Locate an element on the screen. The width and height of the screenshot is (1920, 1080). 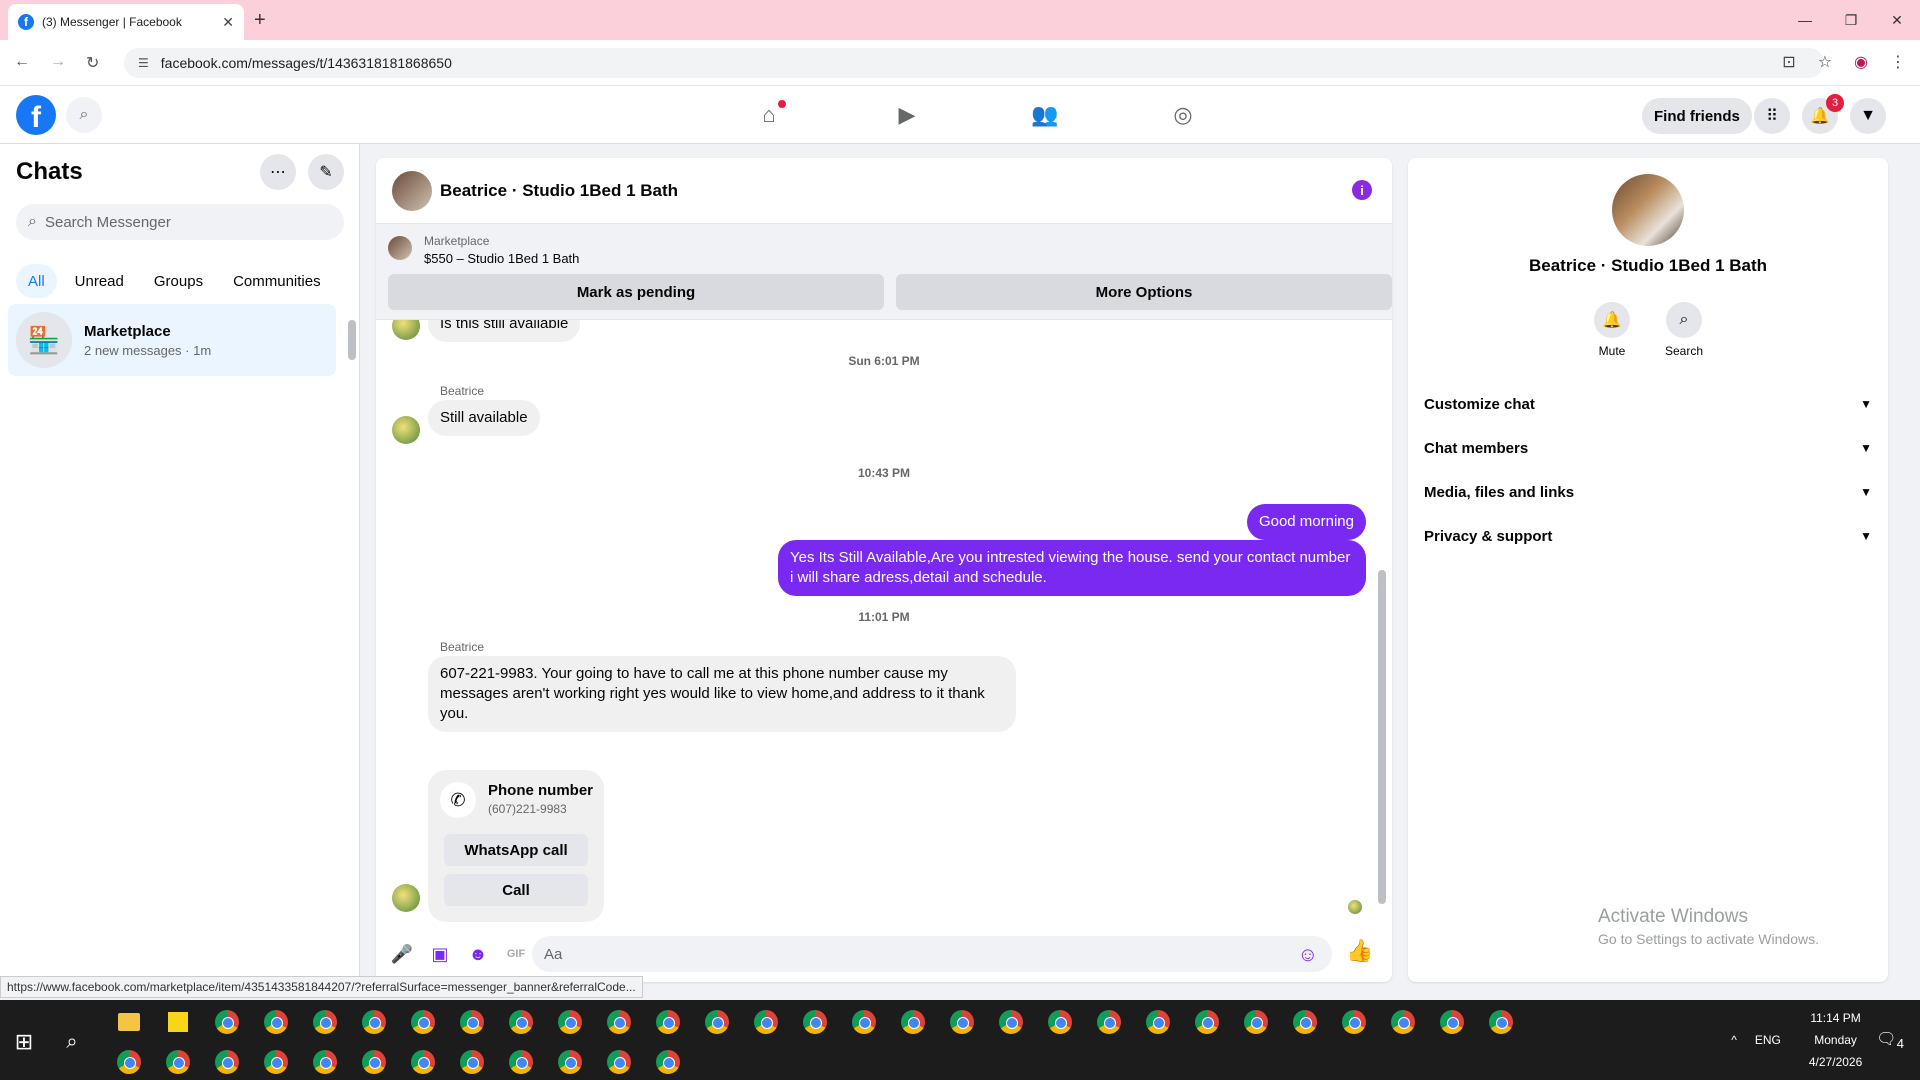
info-icon: i is located at coordinates (1362, 190).